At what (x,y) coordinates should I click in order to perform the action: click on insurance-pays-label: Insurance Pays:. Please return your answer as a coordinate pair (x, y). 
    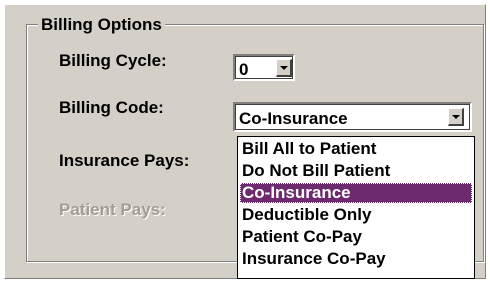
    Looking at the image, I should click on (124, 160).